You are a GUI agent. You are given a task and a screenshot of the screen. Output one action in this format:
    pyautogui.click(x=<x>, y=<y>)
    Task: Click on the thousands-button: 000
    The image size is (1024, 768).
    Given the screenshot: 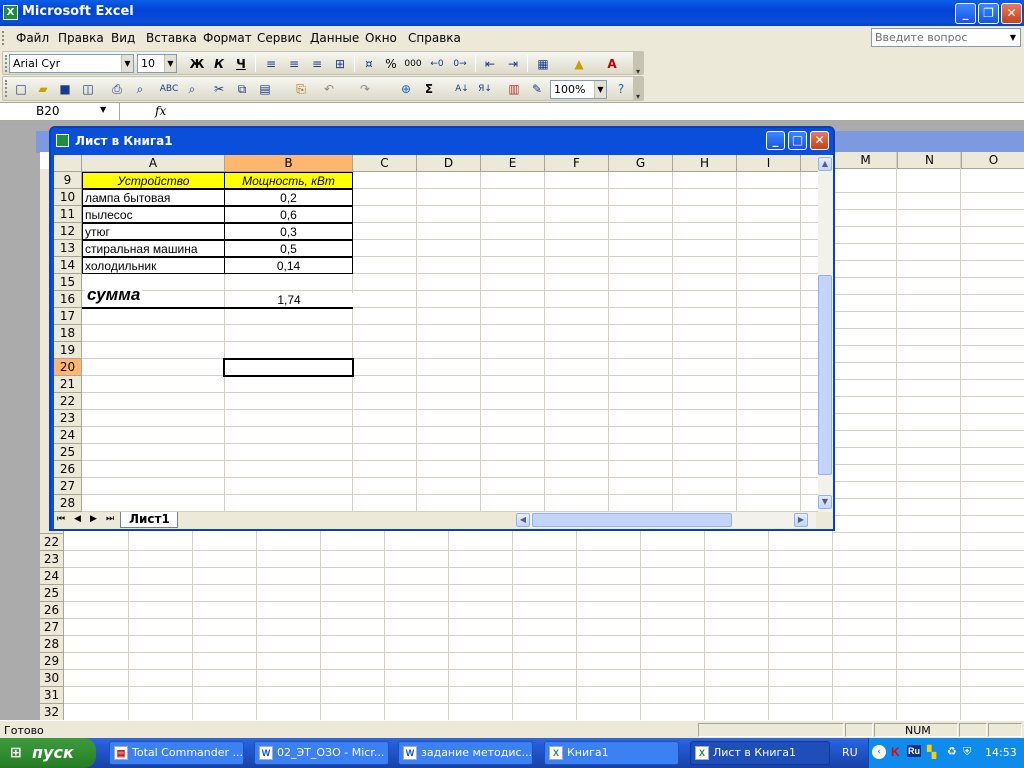 What is the action you would take?
    pyautogui.click(x=413, y=64)
    